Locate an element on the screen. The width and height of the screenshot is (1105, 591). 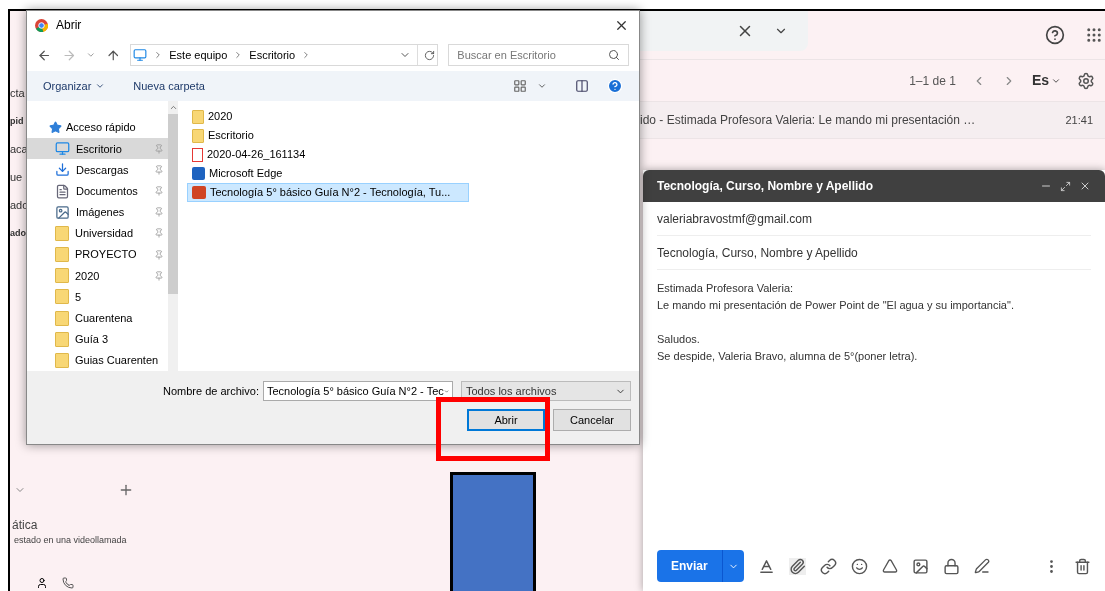
contacts-icon is located at coordinates (42, 583).